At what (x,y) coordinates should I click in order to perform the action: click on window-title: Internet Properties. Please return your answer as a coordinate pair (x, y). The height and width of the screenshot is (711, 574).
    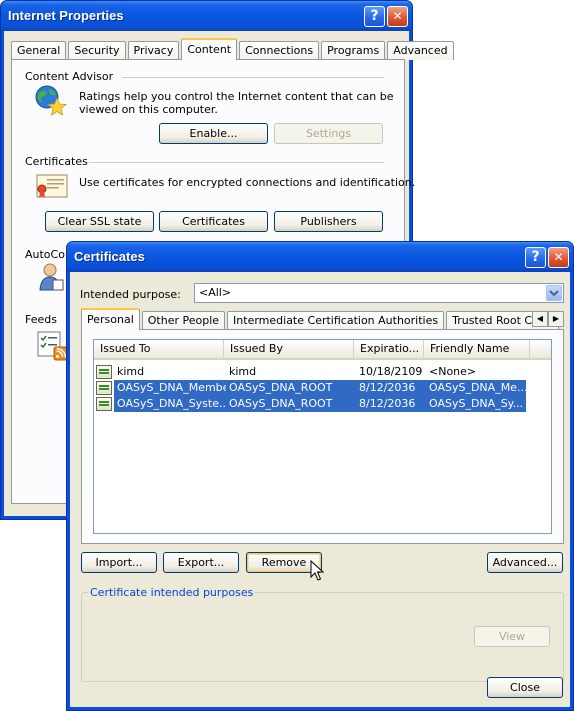
    Looking at the image, I should click on (66, 15).